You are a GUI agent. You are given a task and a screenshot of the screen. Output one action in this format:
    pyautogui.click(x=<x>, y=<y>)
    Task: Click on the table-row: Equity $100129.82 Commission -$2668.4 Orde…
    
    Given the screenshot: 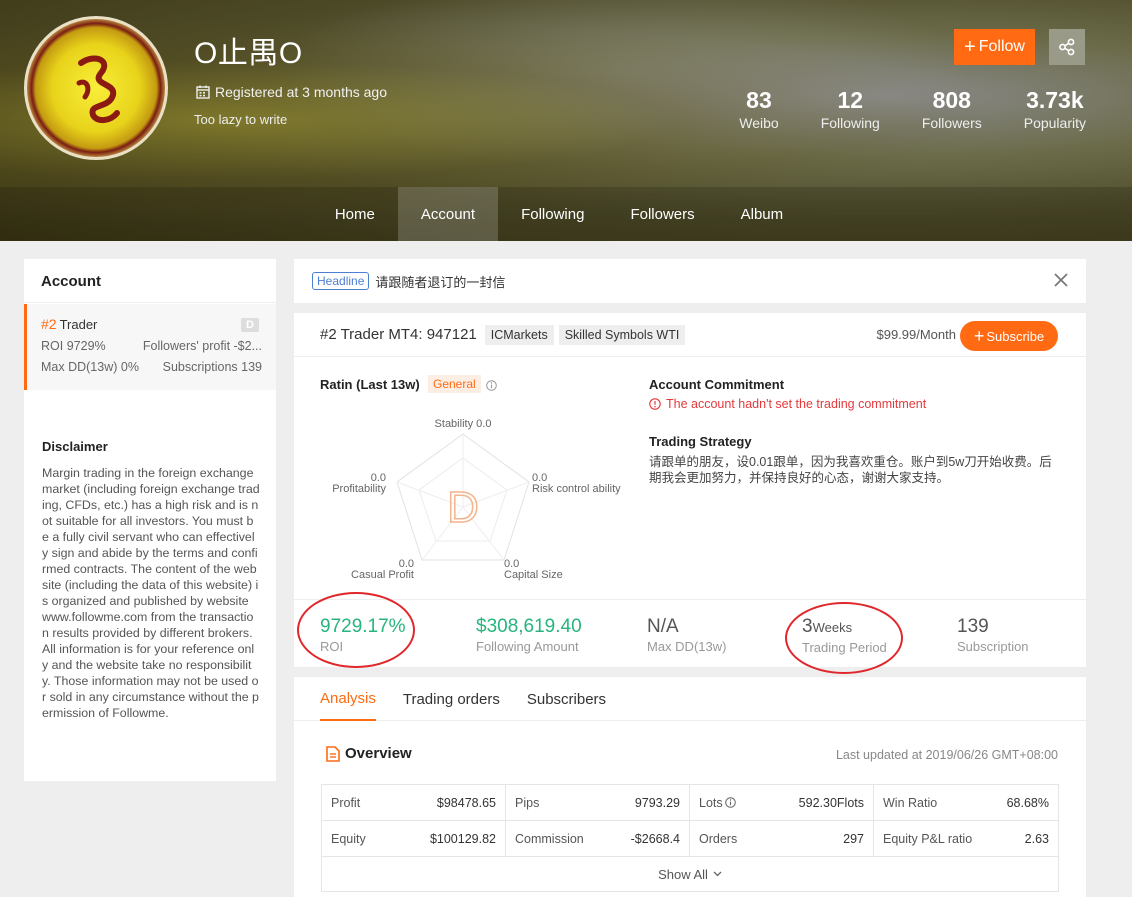 What is the action you would take?
    pyautogui.click(x=690, y=839)
    